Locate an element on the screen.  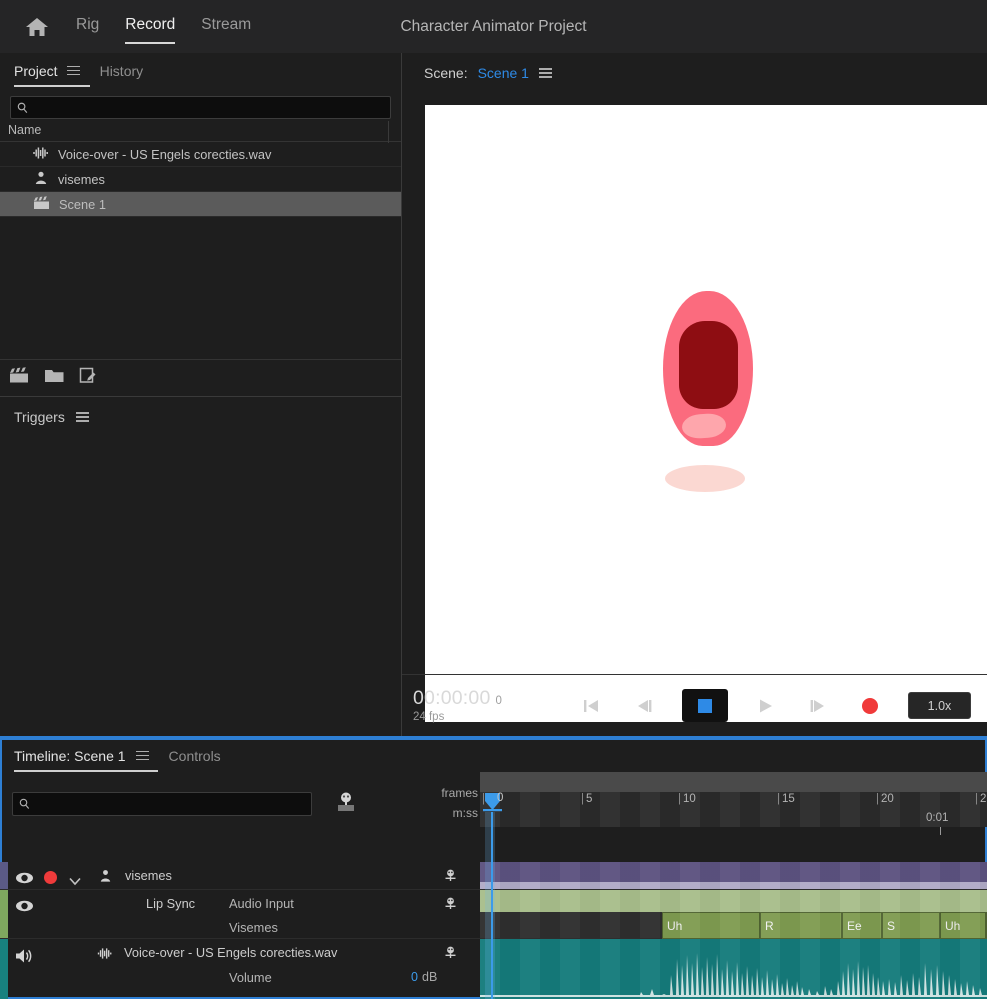
home-icon is located at coordinates (37, 27).